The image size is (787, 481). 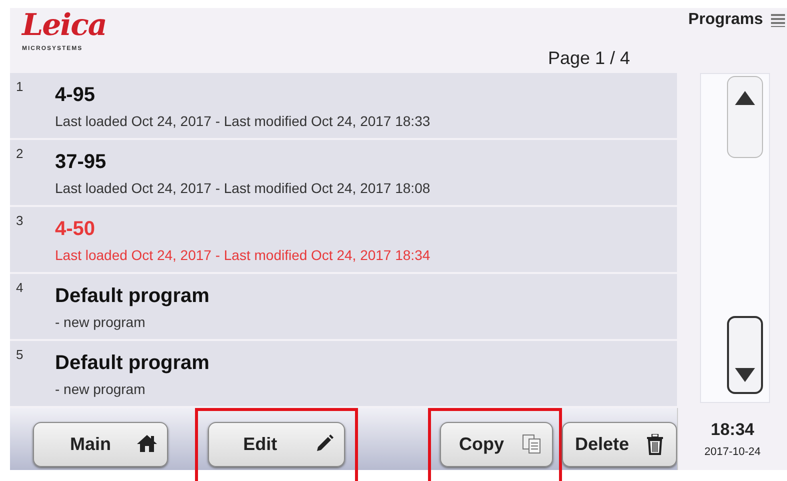 What do you see at coordinates (242, 188) in the screenshot?
I see `program-detail: Last loaded Oct 24, 2017 - Last modified Oct 24, 2017 18:08` at bounding box center [242, 188].